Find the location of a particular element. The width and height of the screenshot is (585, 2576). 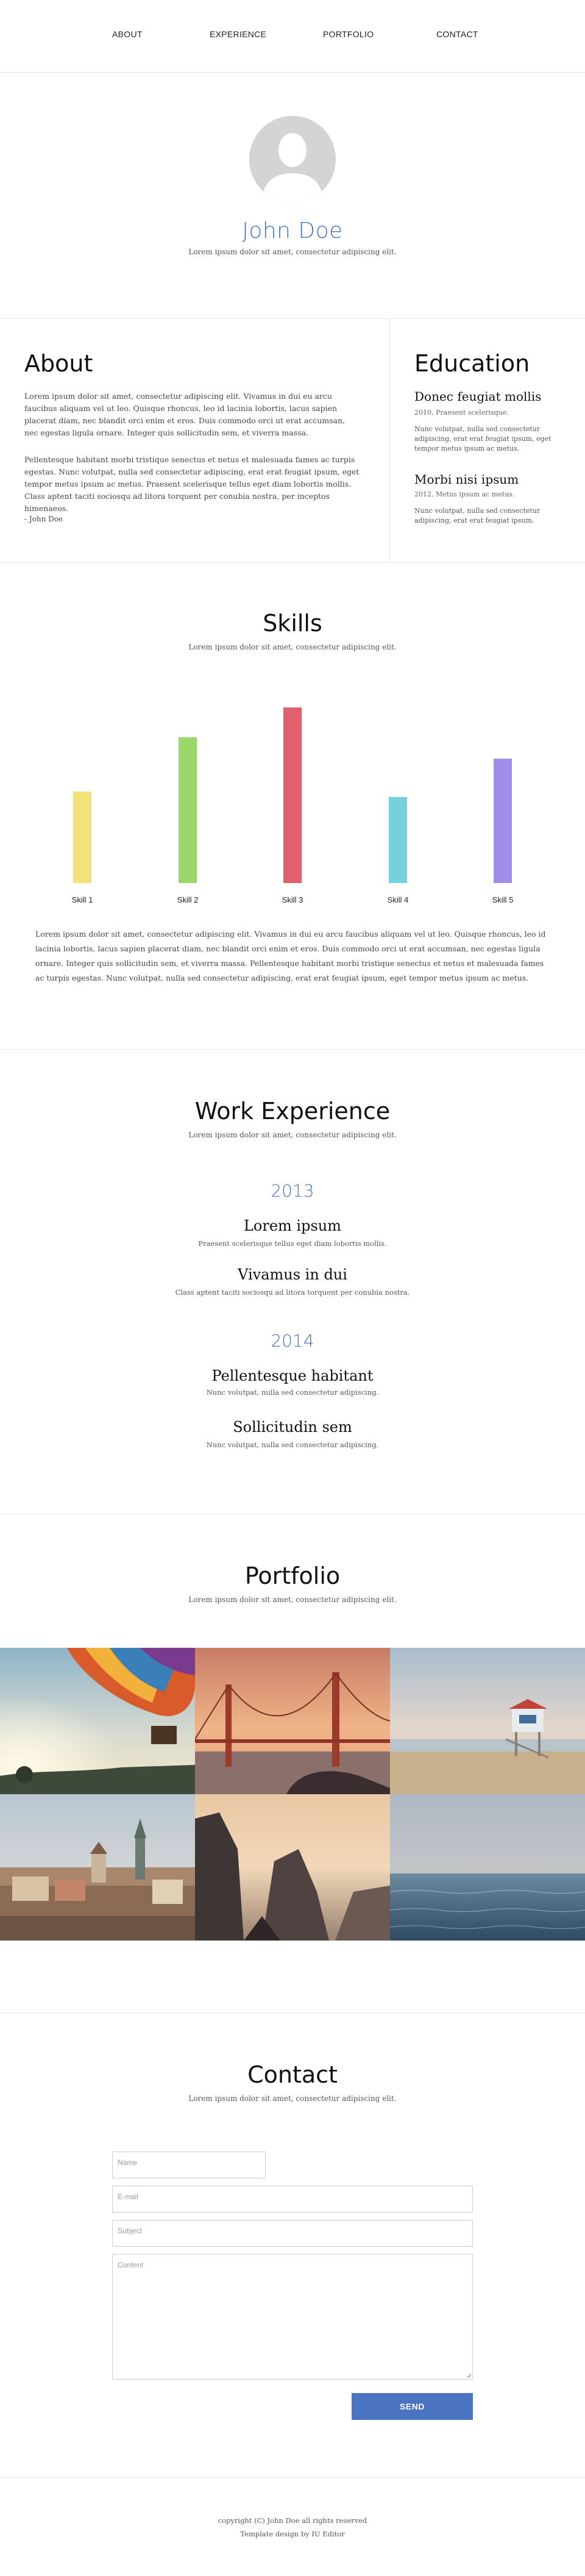

nav-item-contact: CONTACT is located at coordinates (457, 34).